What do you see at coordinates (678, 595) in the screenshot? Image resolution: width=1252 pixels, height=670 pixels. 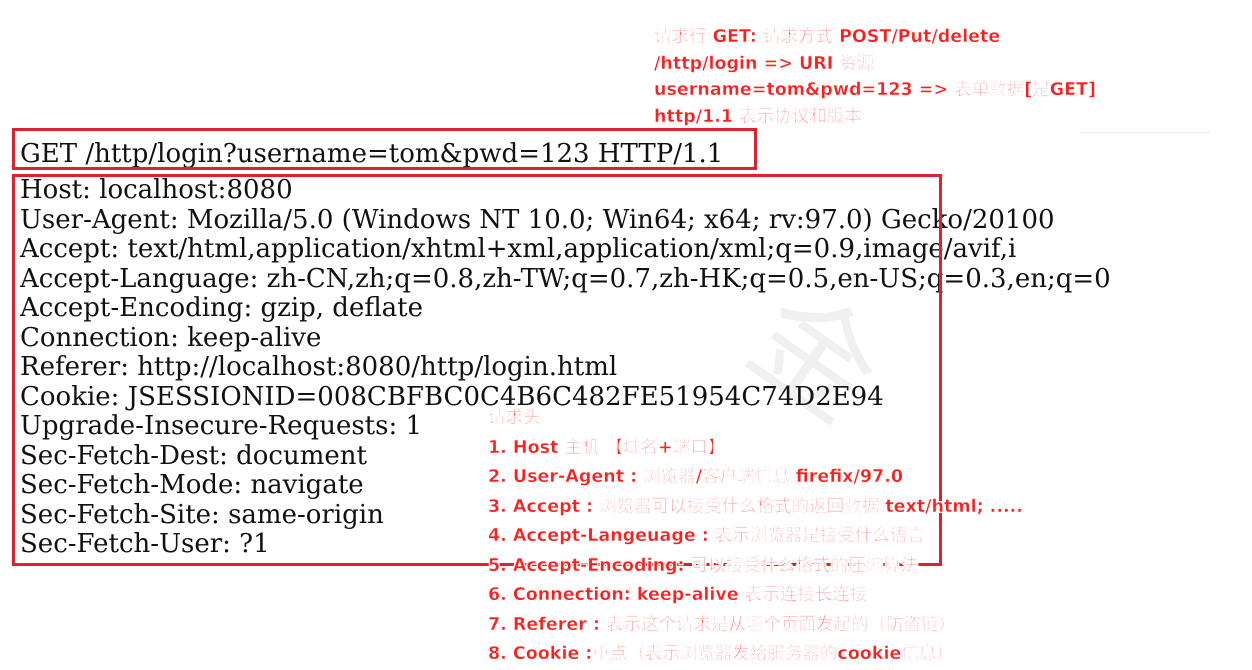 I see `annotation-item: 6. Connection: keep-alive 表示连接长连接` at bounding box center [678, 595].